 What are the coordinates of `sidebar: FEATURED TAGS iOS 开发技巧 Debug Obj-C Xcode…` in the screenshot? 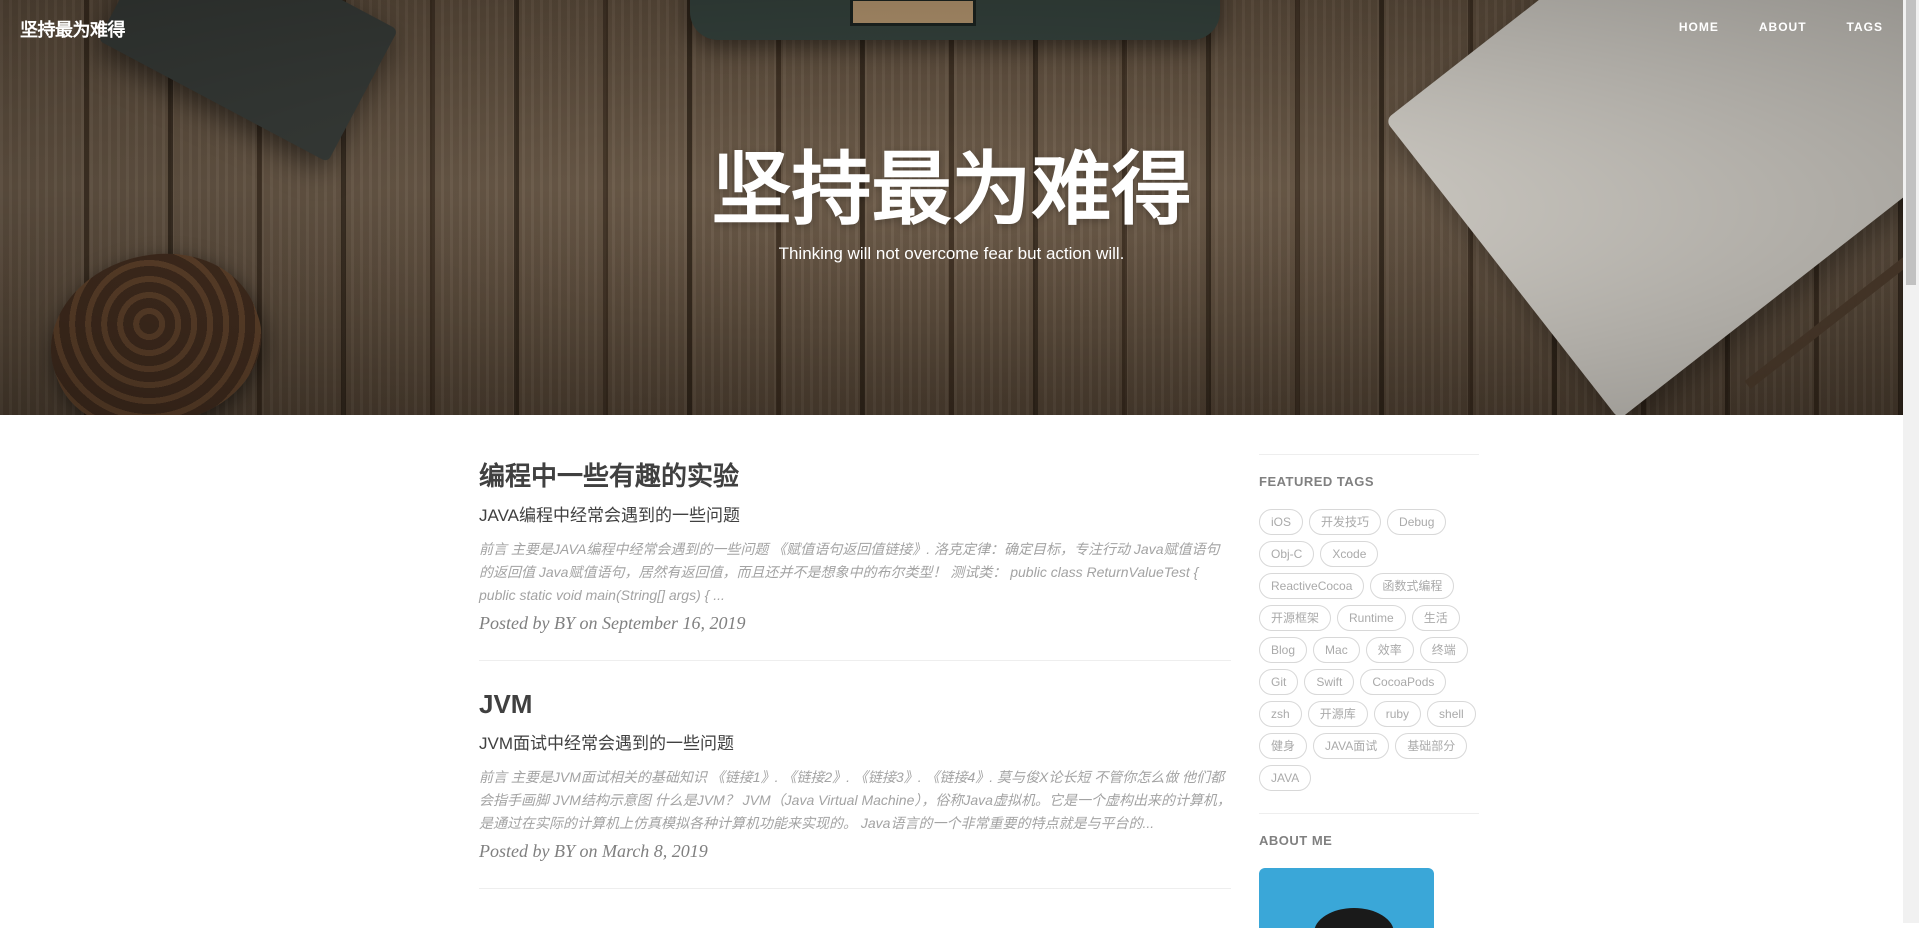 It's located at (1369, 691).